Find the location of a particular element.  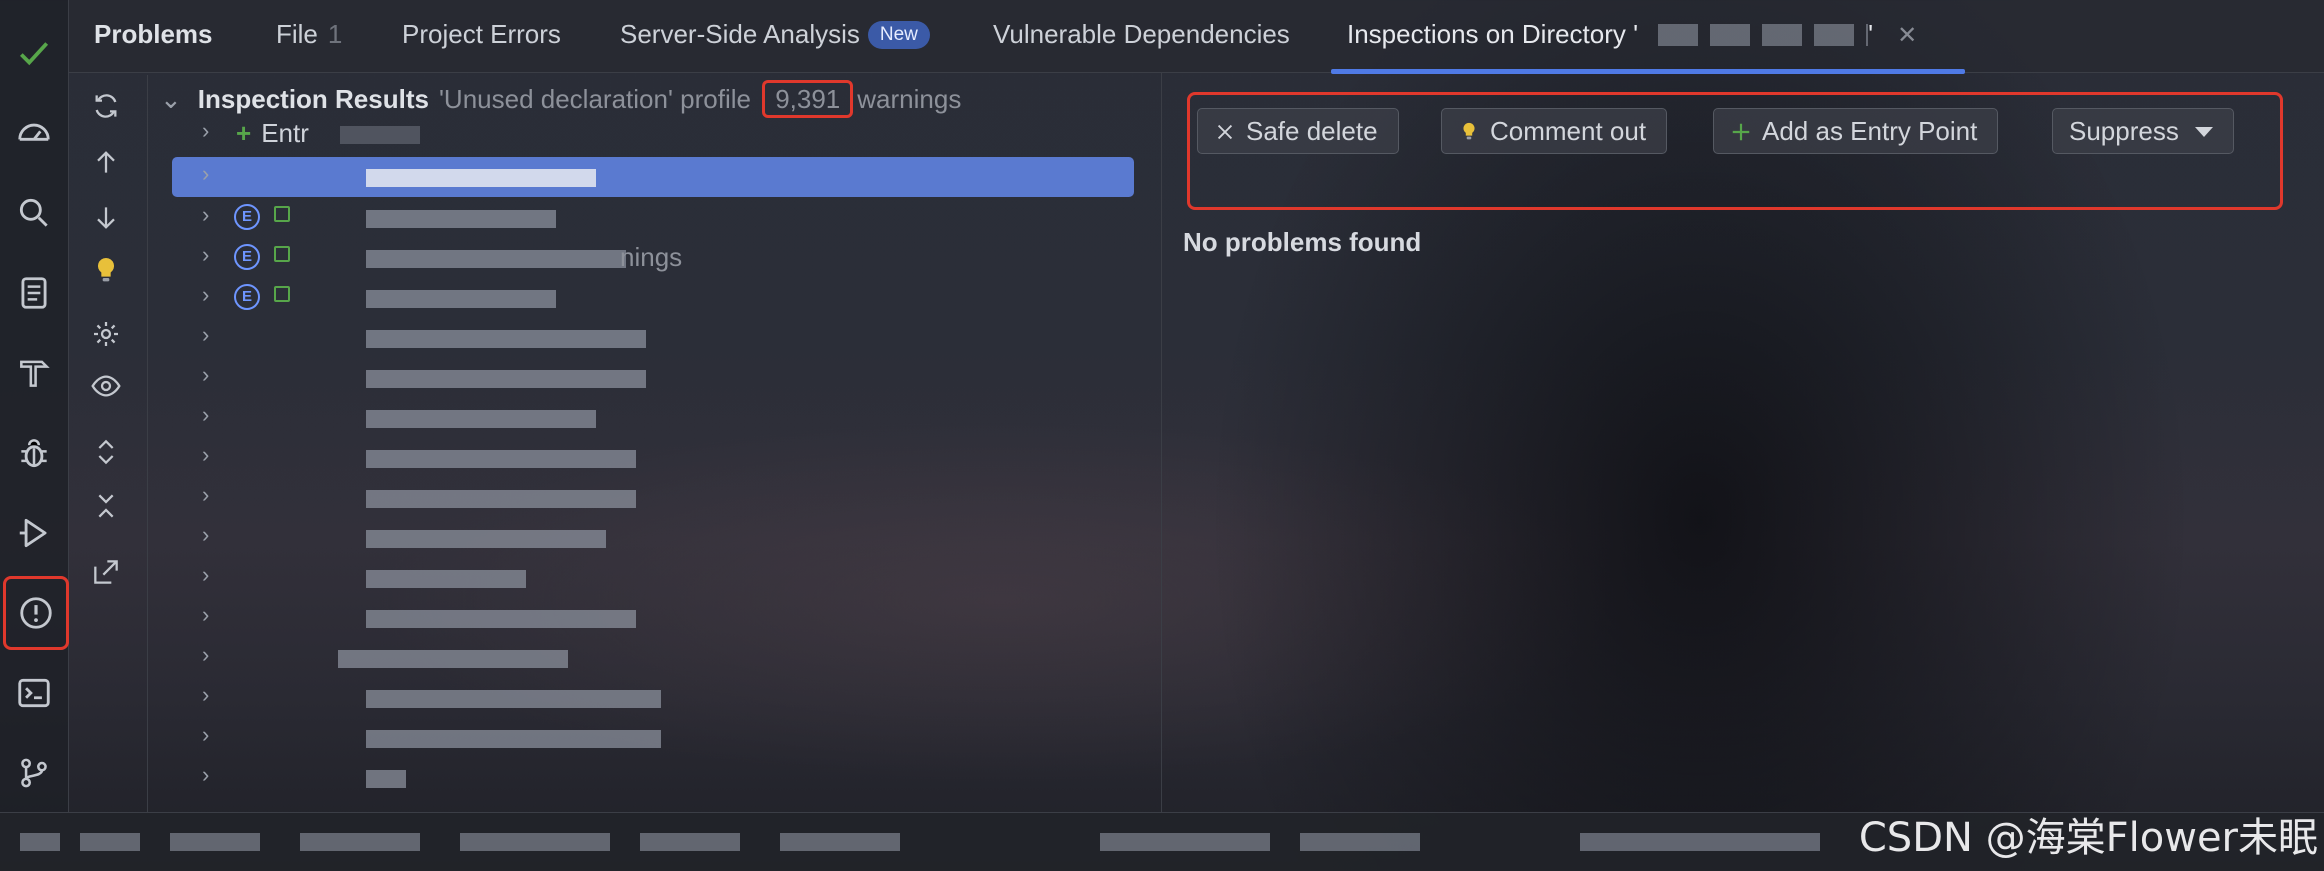

run-icon is located at coordinates (34, 533).